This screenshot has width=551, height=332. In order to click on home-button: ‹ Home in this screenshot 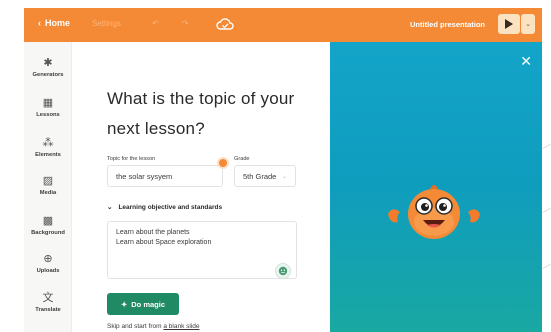, I will do `click(54, 23)`.